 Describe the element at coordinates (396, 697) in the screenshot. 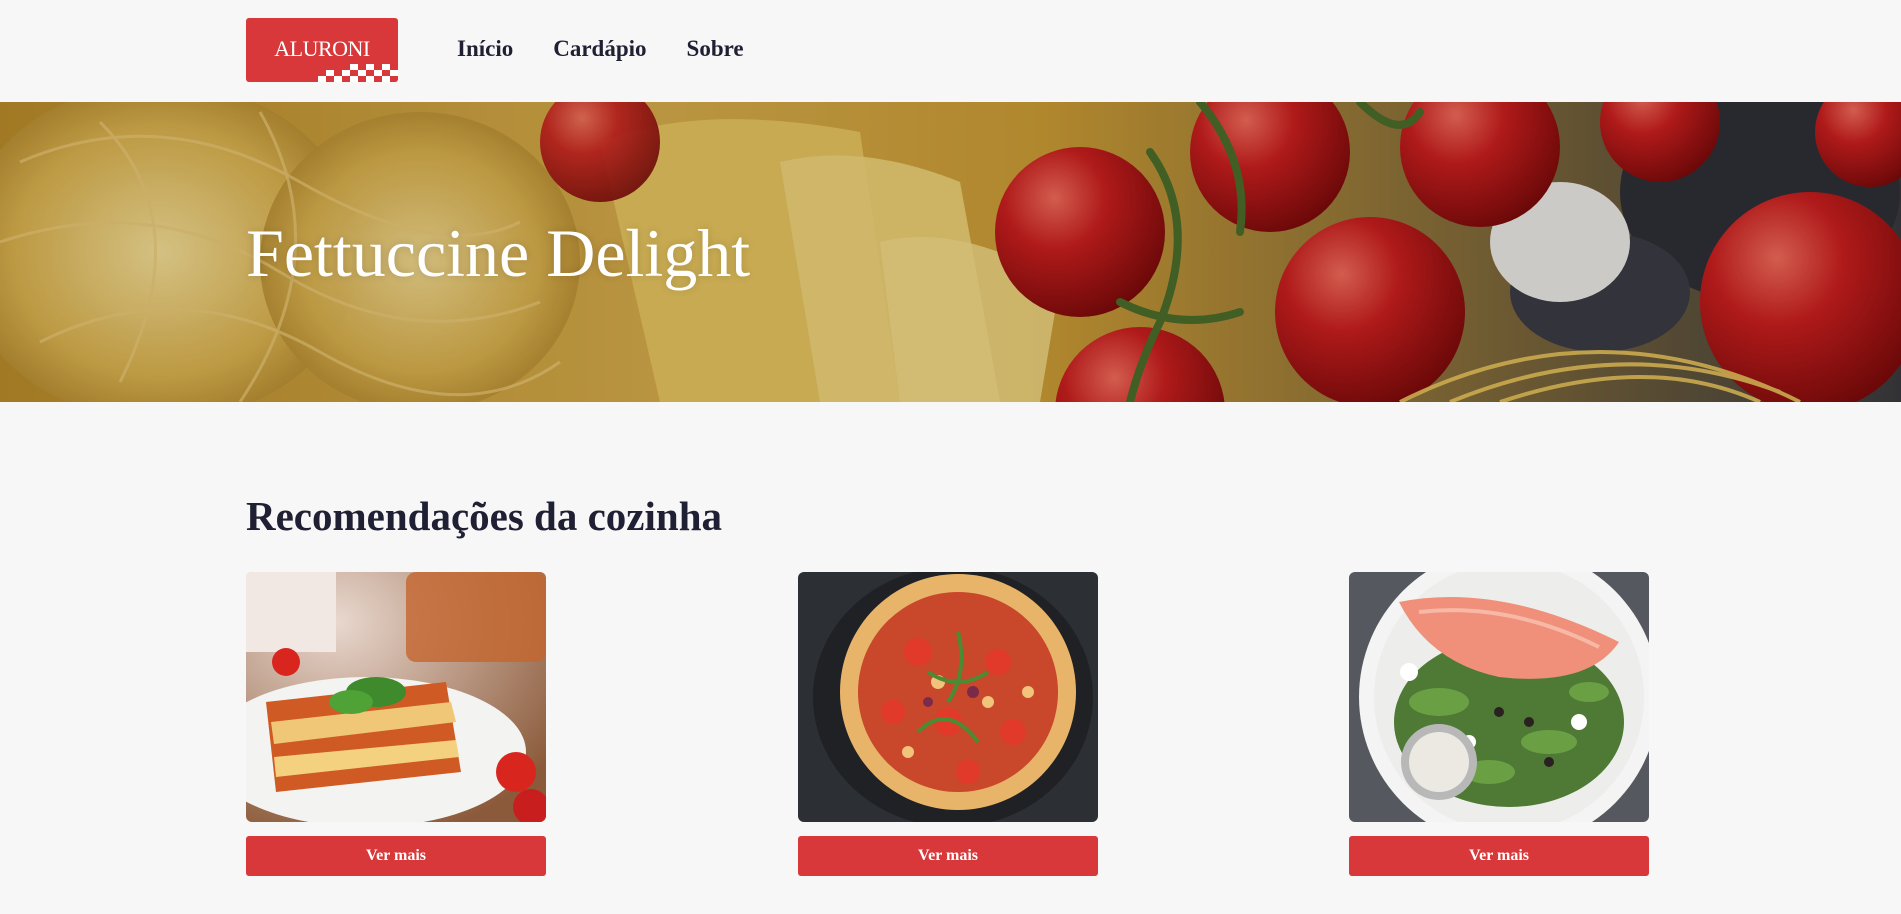

I see `lasagna-image` at that location.